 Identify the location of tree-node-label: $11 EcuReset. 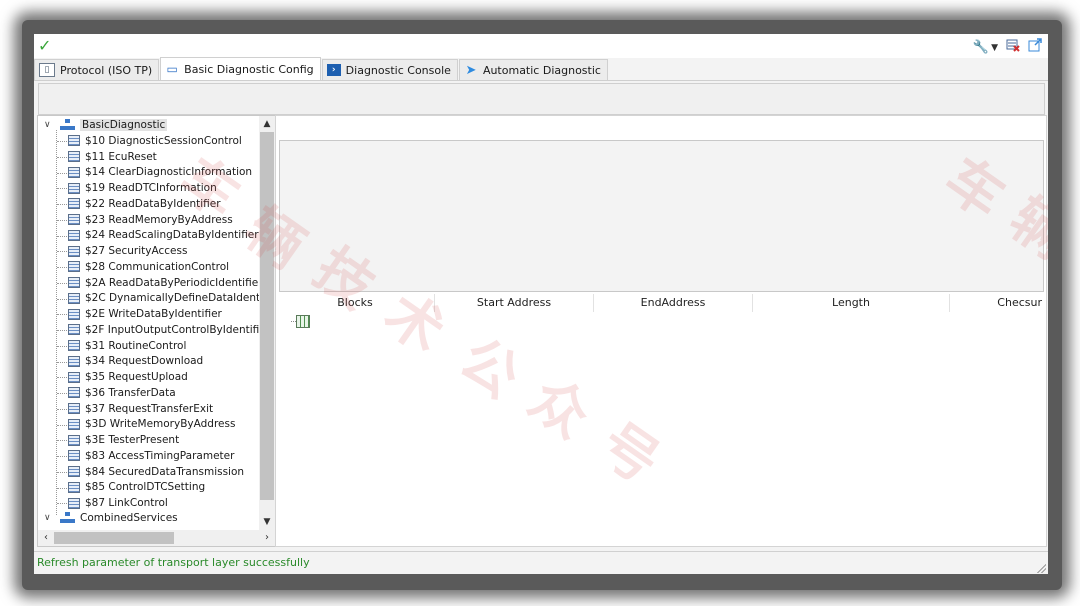
(121, 156).